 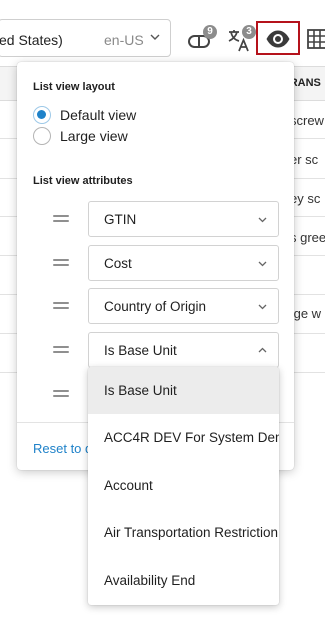 I want to click on locale-name: ed States), so click(x=31, y=40).